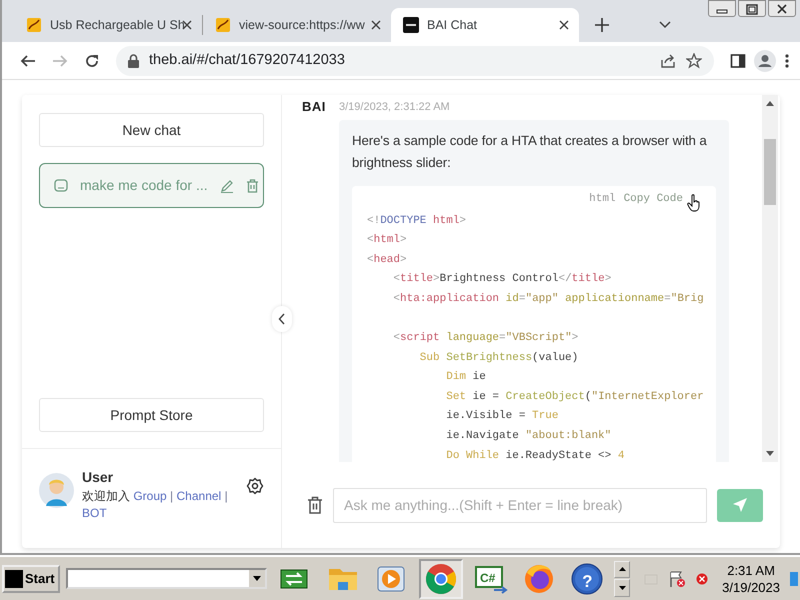  I want to click on edit-icon, so click(227, 185).